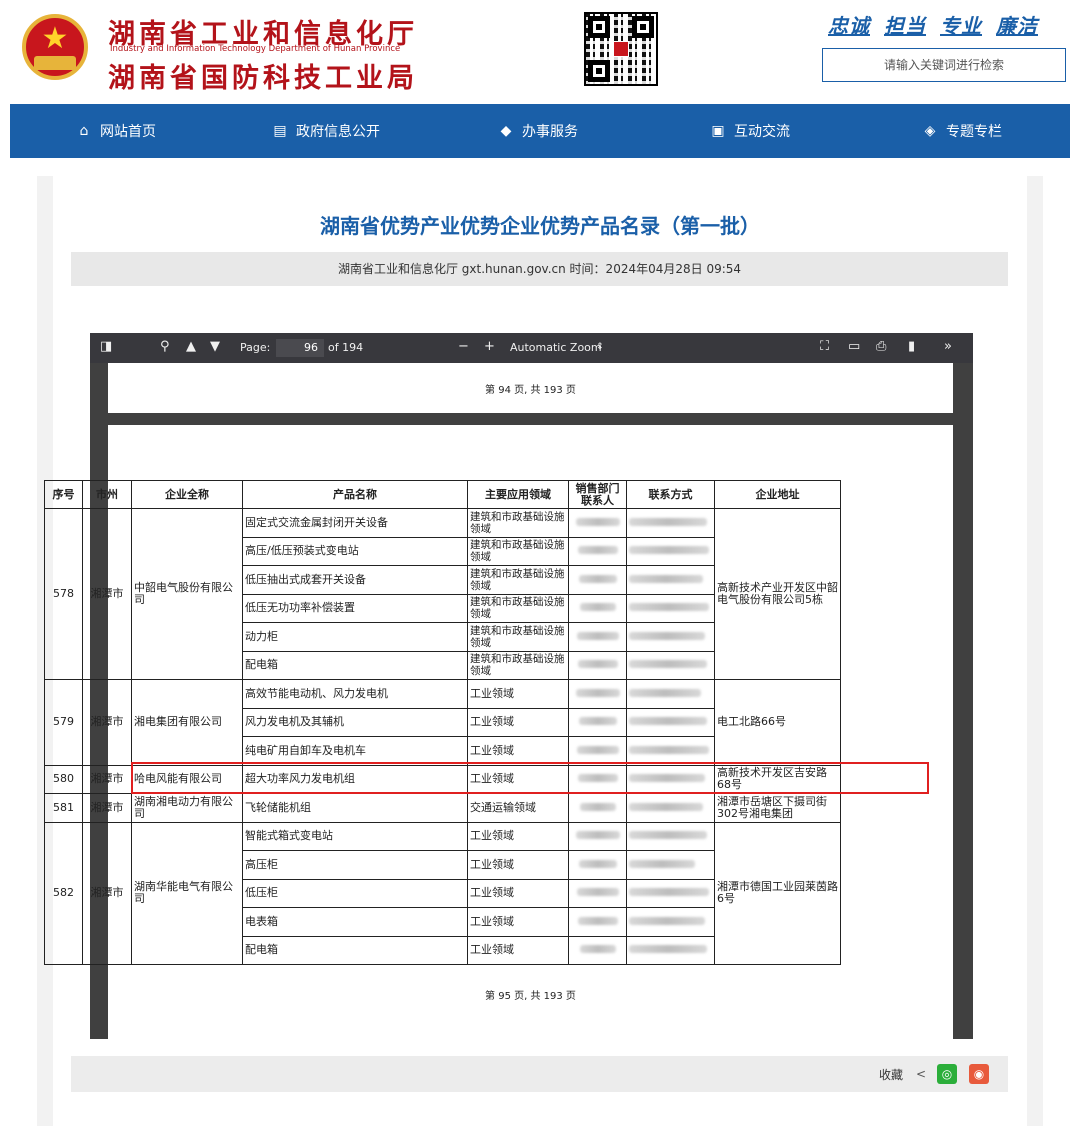  Describe the element at coordinates (355, 494) in the screenshot. I see `column-header: 产品名称` at that location.